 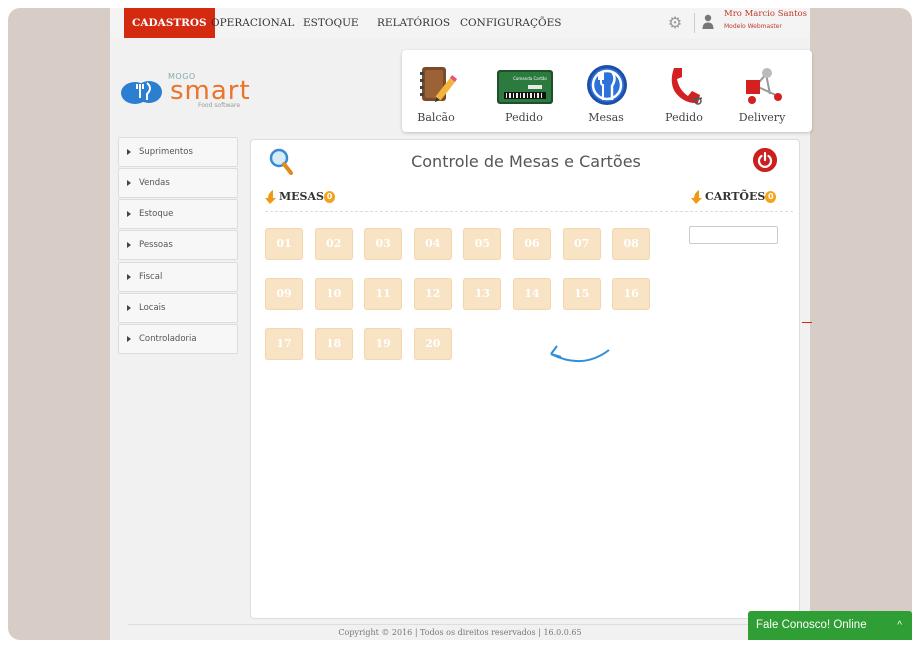 What do you see at coordinates (178, 214) in the screenshot?
I see `sidebar-item-estoque: Estoque` at bounding box center [178, 214].